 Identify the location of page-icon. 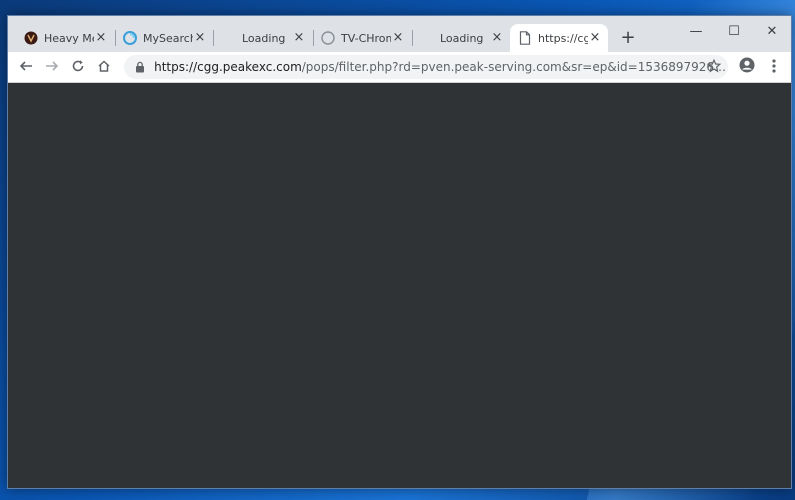
(525, 38).